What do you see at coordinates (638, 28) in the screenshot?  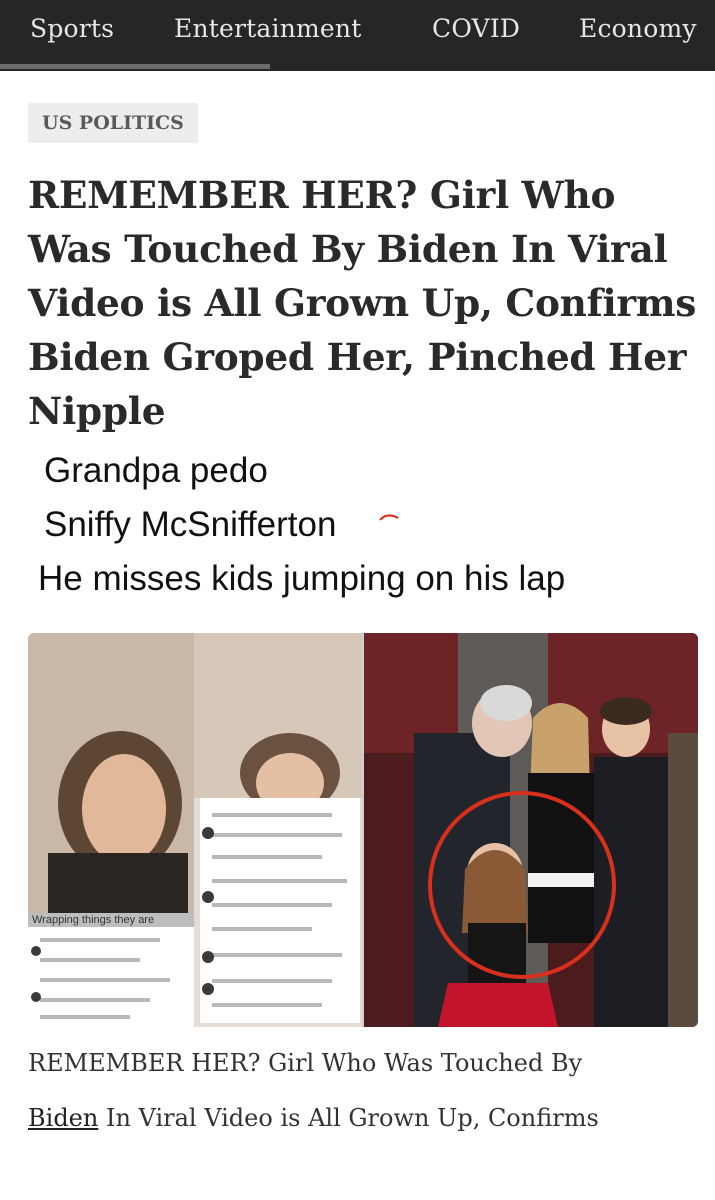 I see `nav-tab-economy: Economy` at bounding box center [638, 28].